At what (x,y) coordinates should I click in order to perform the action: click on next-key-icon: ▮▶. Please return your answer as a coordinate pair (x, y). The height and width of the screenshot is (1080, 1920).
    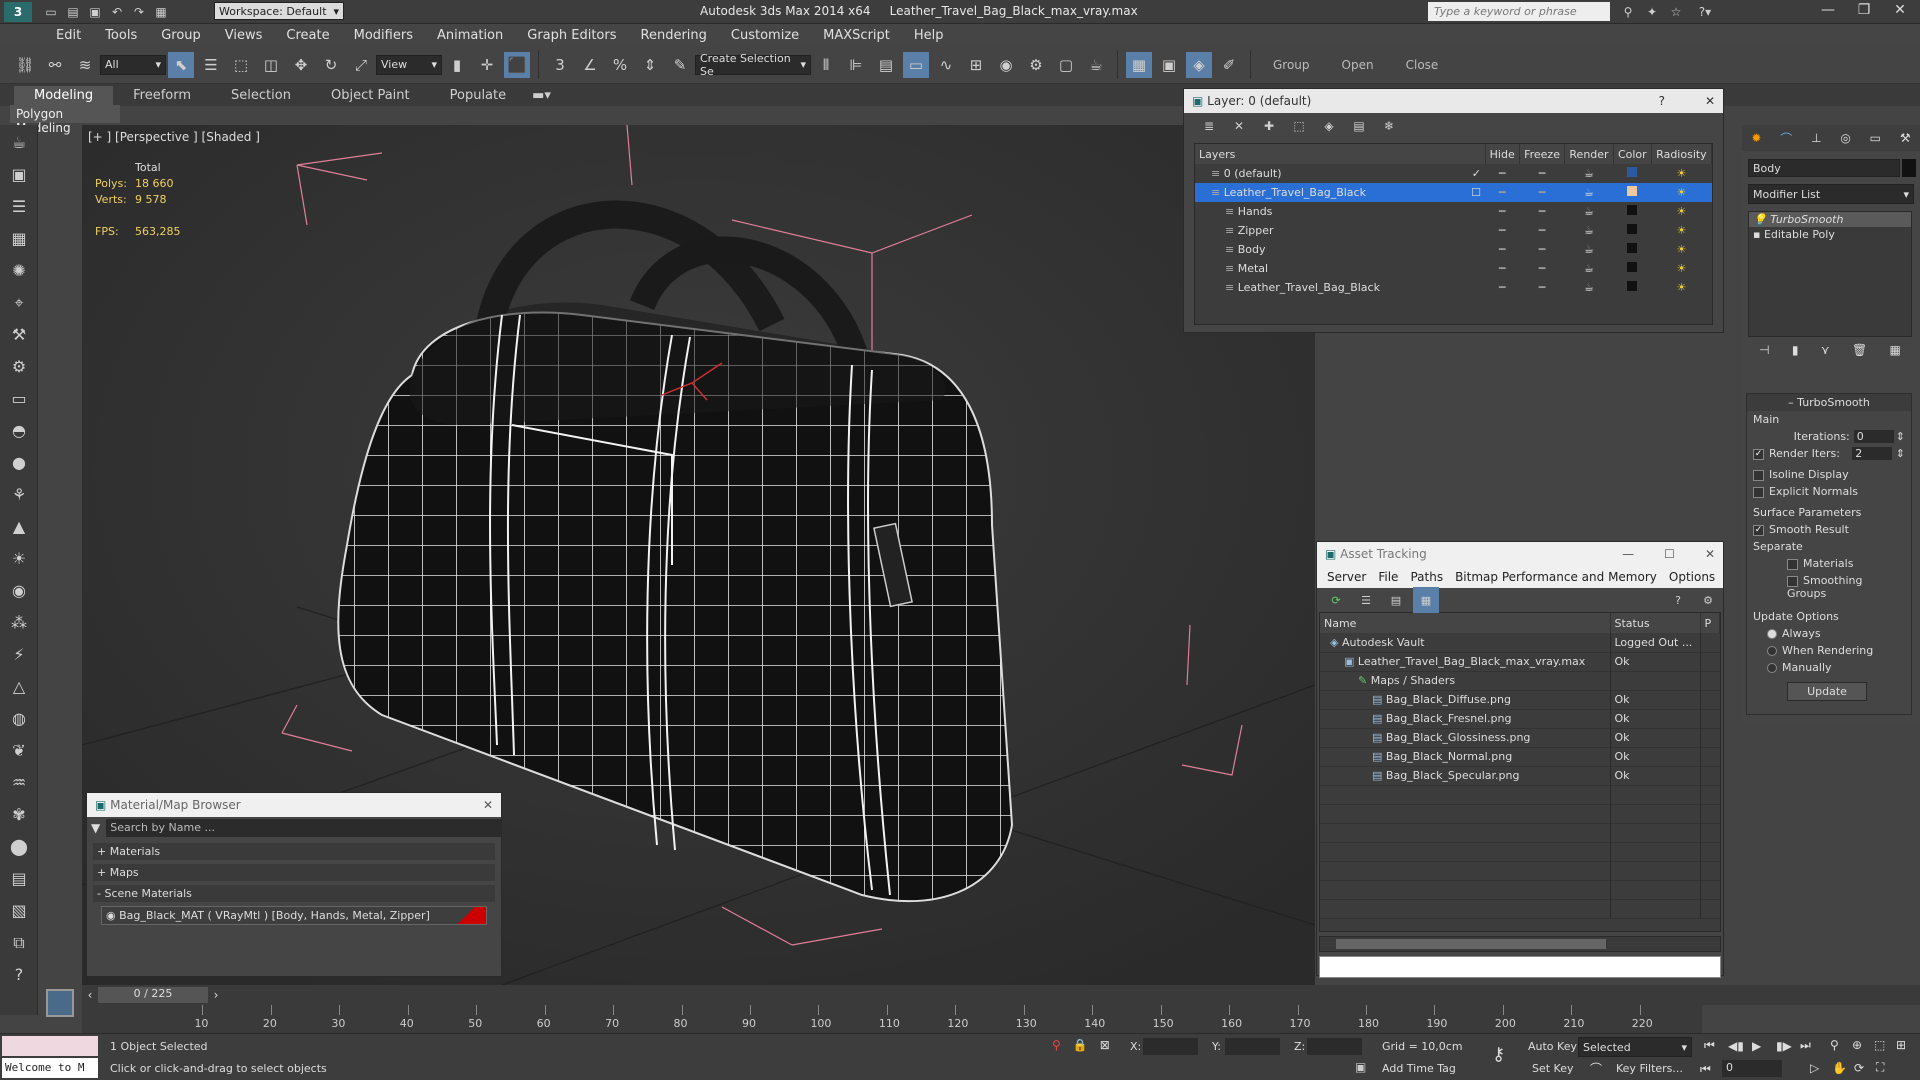
    Looking at the image, I should click on (1788, 1046).